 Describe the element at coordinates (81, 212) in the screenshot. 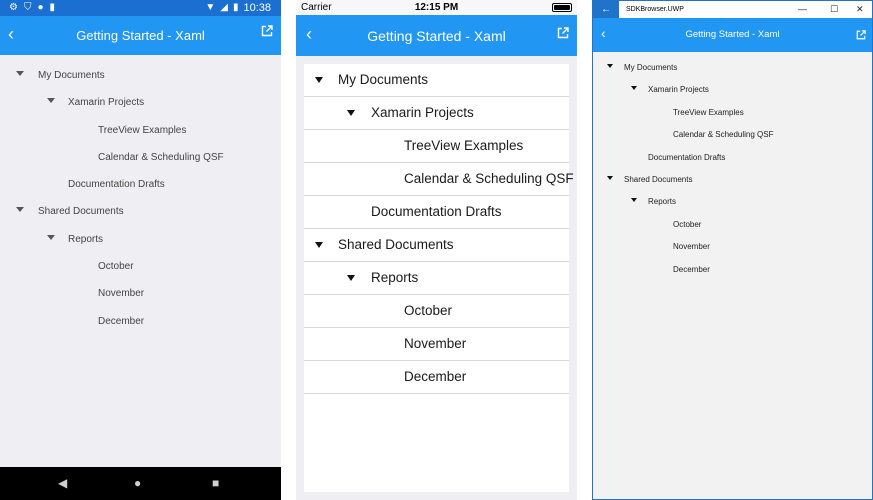

I see `tree-item-label: Shared Documents` at that location.